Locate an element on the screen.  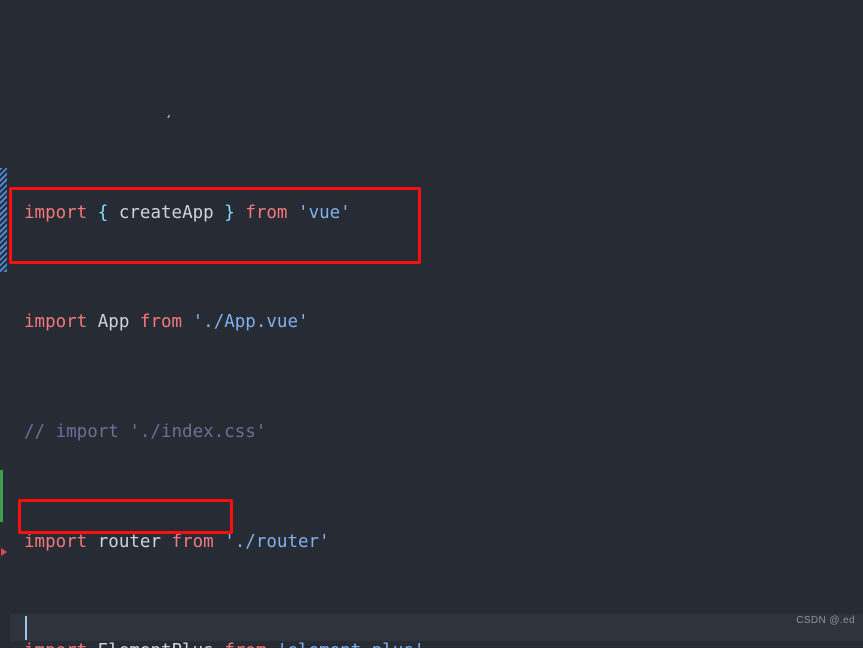
code-line: import ElementPlus from 'element-plus' is located at coordinates (431, 643).